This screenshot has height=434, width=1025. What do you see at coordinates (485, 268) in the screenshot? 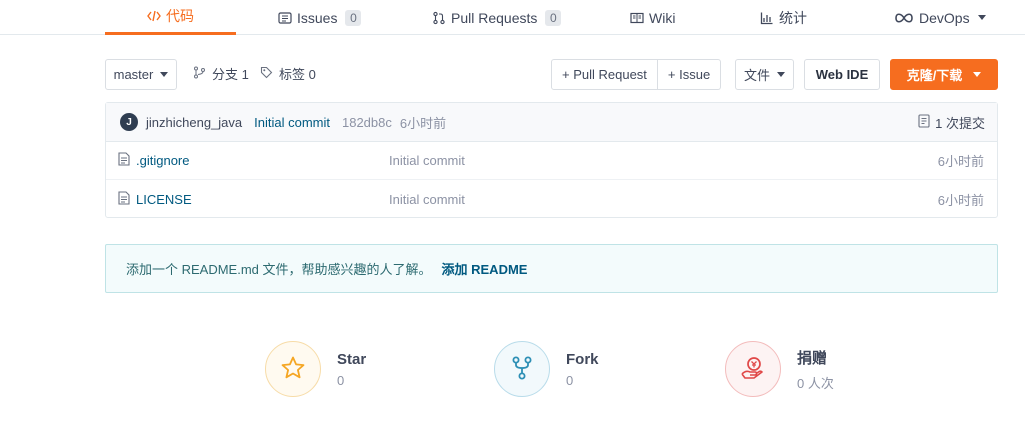
I see `add-readme-link: 添加 README` at bounding box center [485, 268].